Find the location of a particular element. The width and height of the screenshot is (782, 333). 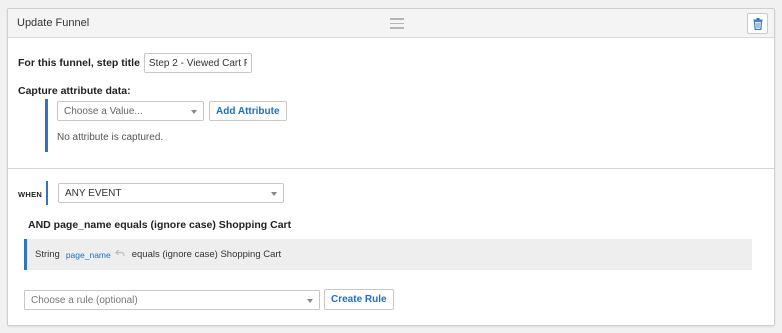

create-rule-button: Create Rule is located at coordinates (359, 299).